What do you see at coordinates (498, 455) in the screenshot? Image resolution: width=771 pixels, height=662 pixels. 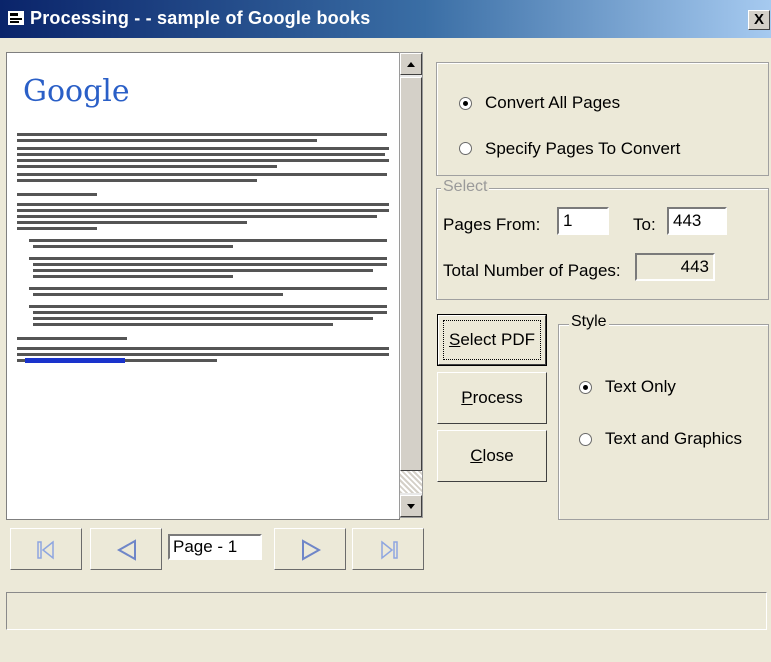 I see `close-label: lose` at bounding box center [498, 455].